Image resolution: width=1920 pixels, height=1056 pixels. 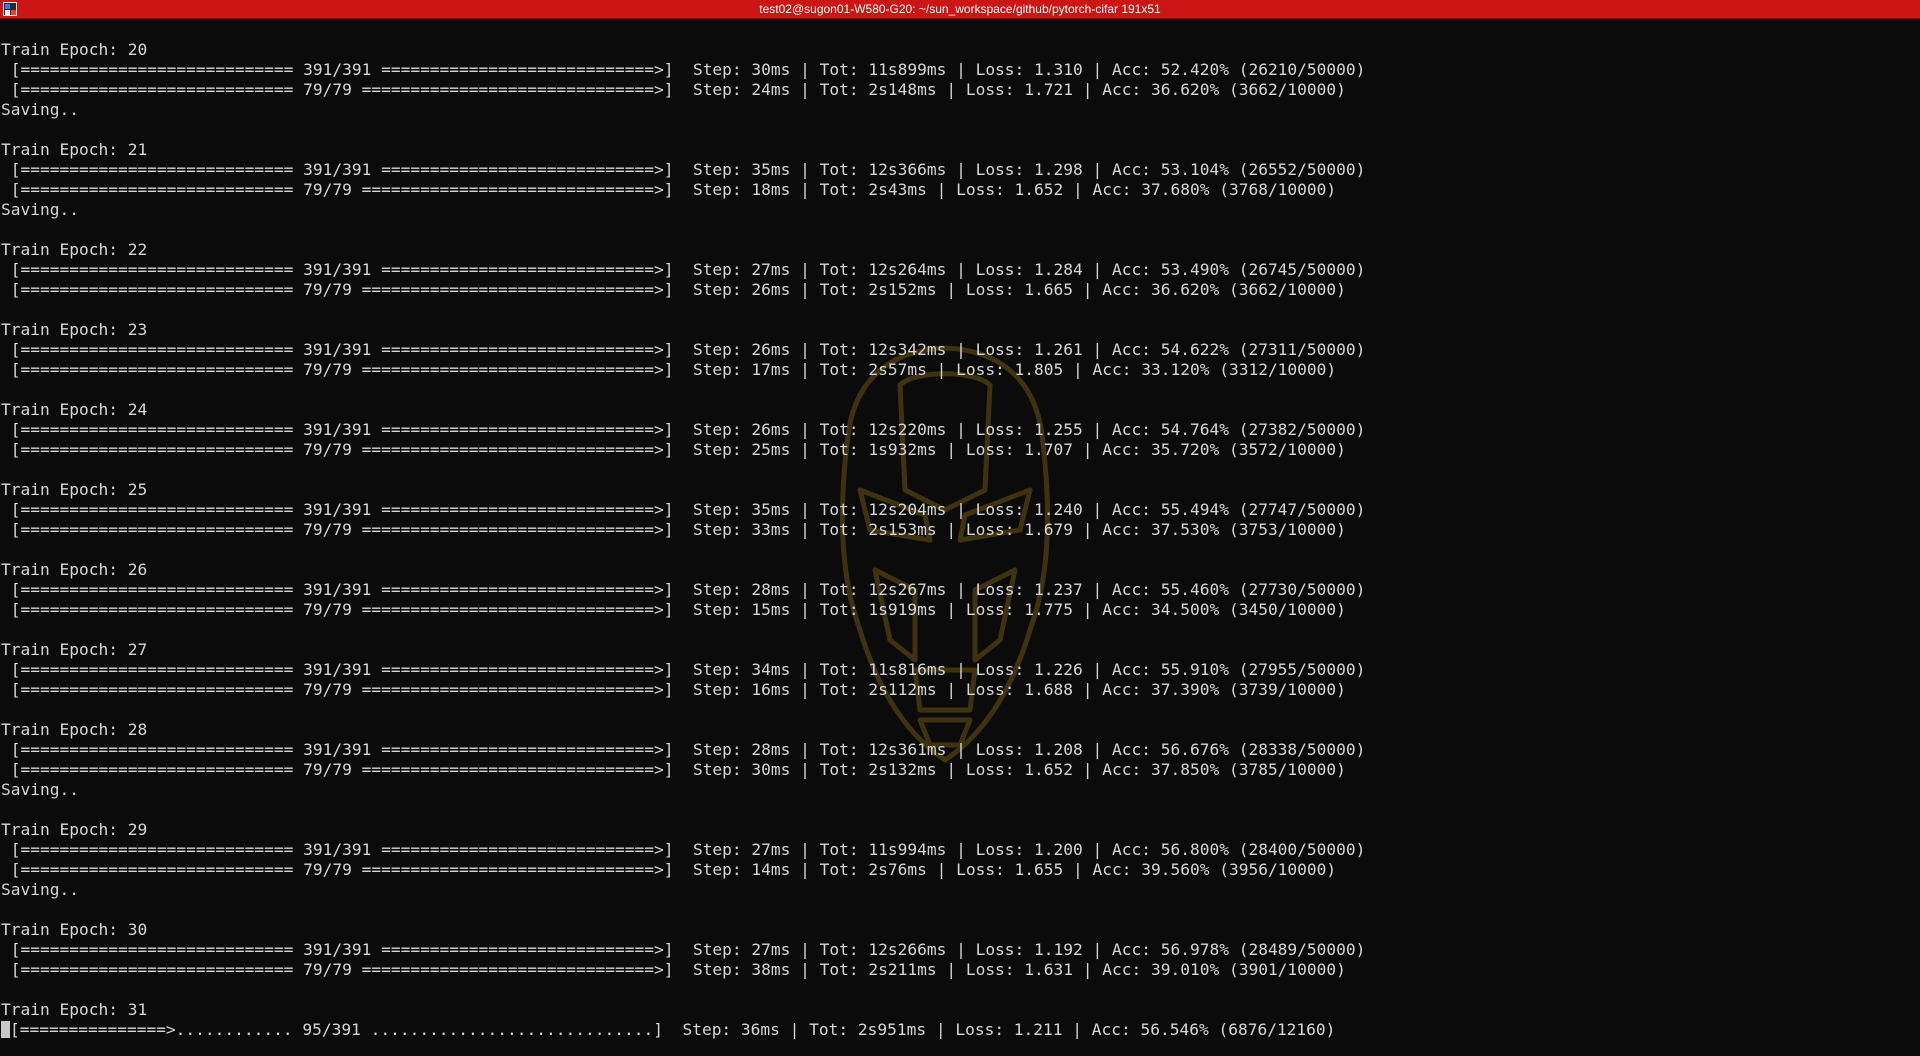 I want to click on terminal-line: Train Epoch: 29, so click(x=74, y=829).